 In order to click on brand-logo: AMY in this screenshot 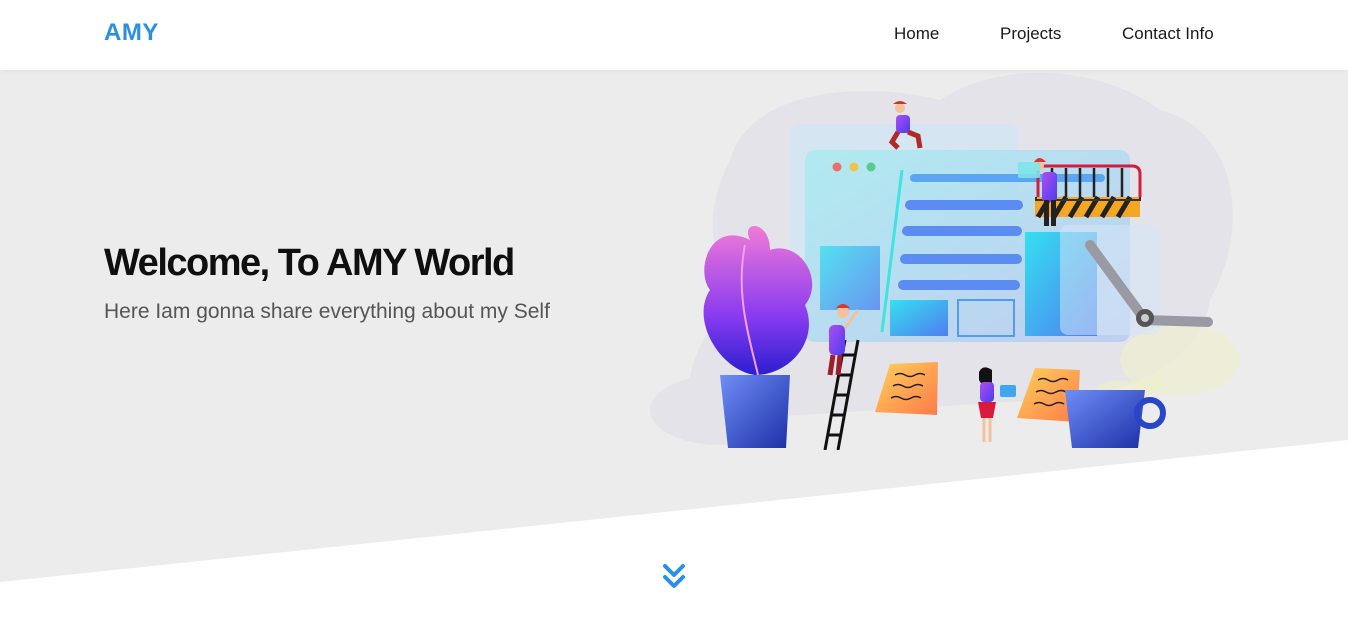, I will do `click(131, 33)`.